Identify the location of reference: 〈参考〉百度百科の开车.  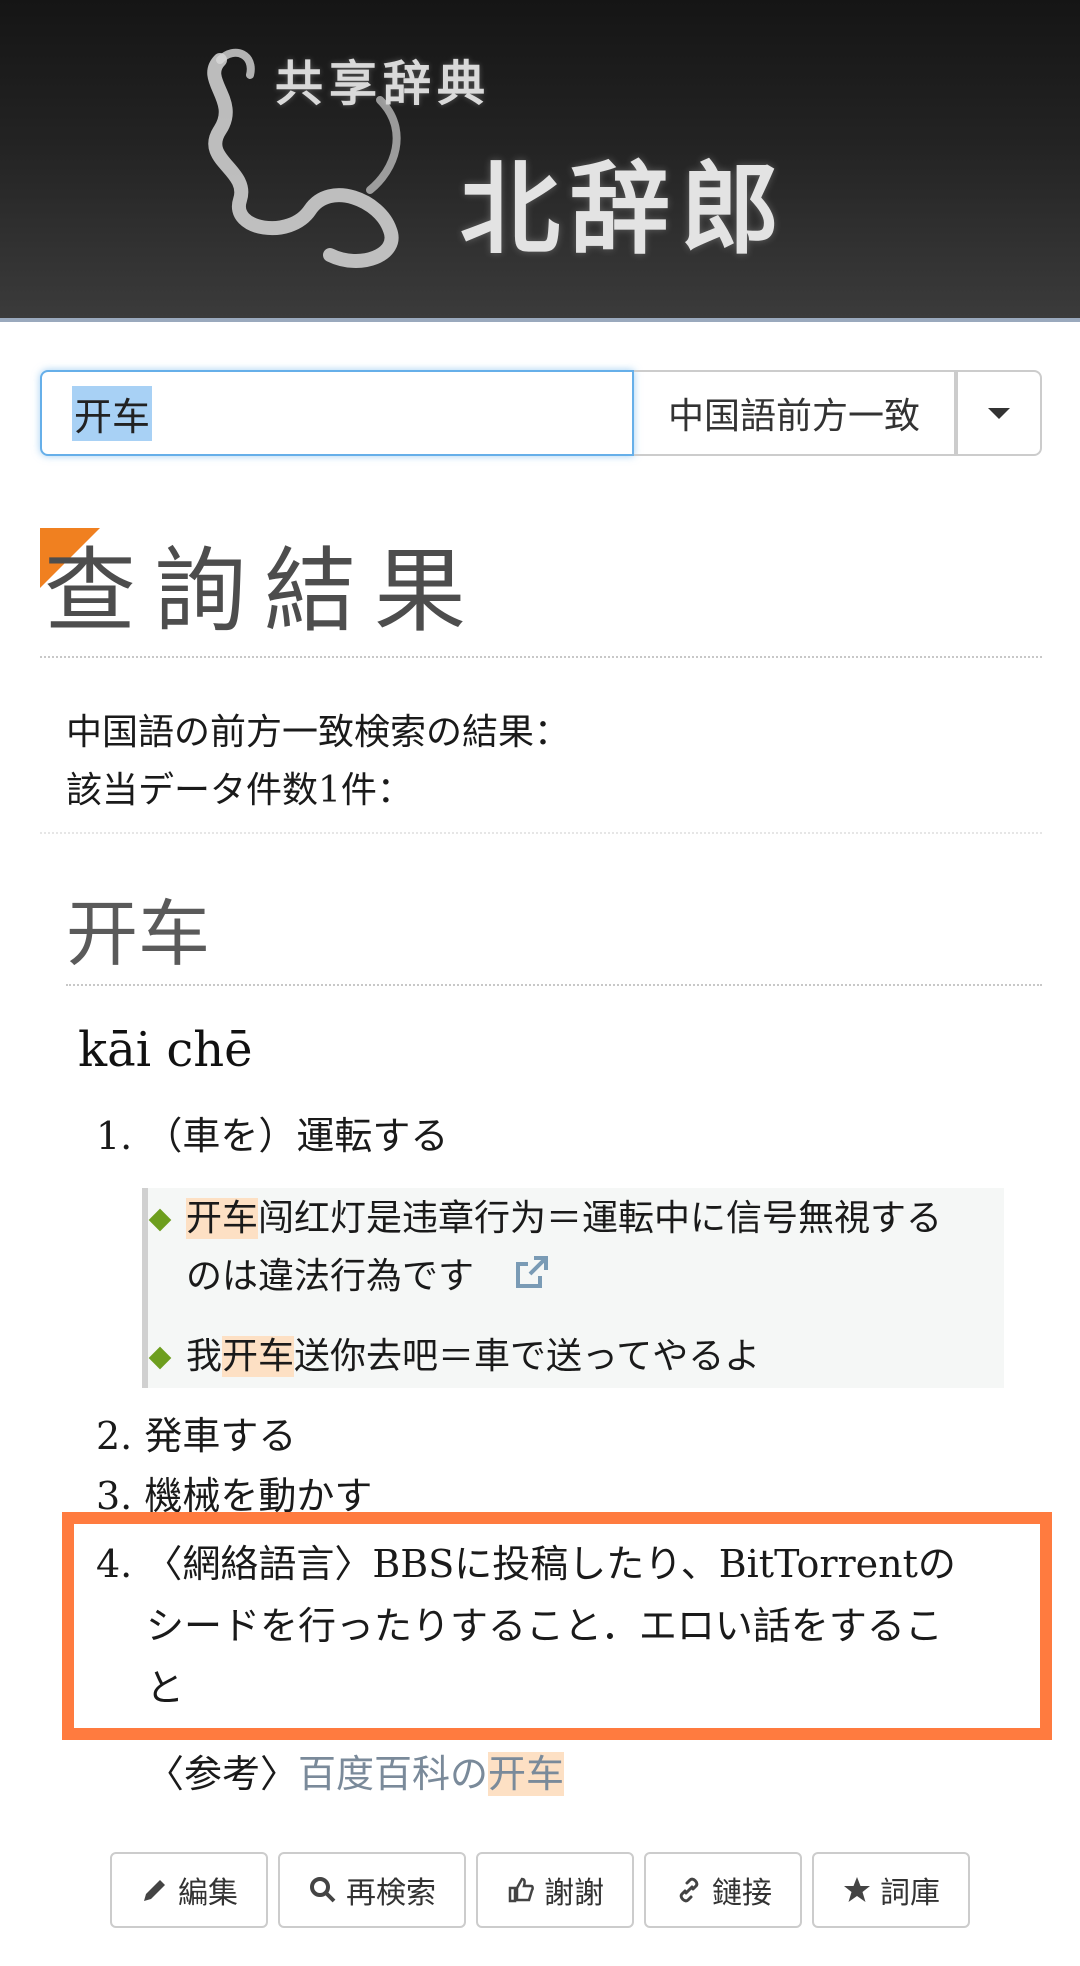
(355, 1774).